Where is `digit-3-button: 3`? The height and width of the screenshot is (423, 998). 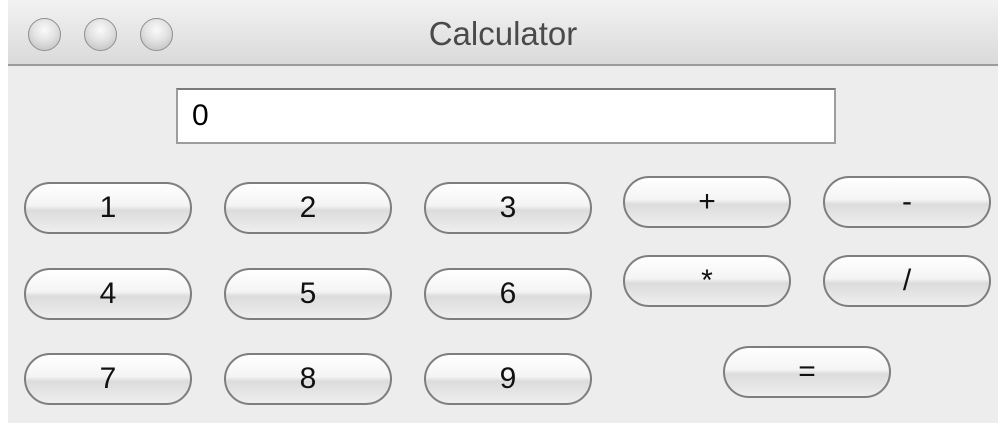 digit-3-button: 3 is located at coordinates (508, 208).